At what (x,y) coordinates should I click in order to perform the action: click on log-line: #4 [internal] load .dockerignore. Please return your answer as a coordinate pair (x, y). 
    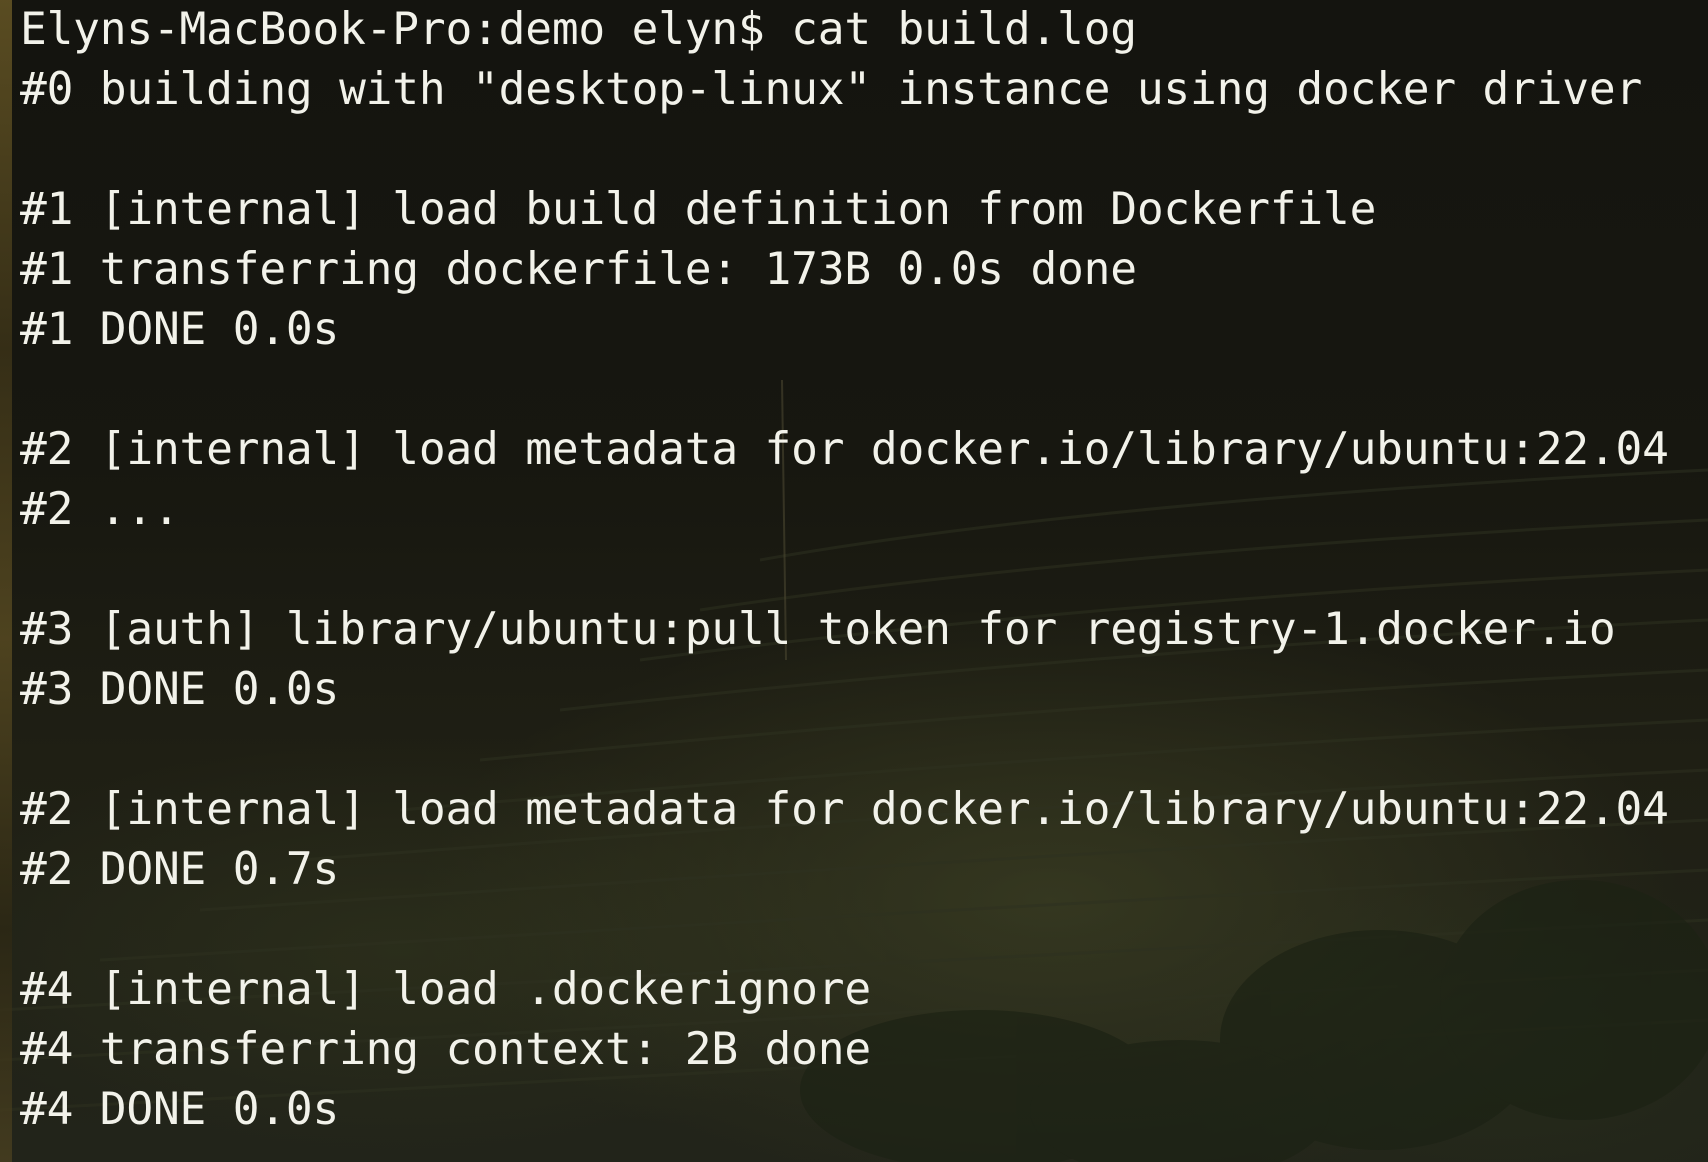
    Looking at the image, I should click on (445, 989).